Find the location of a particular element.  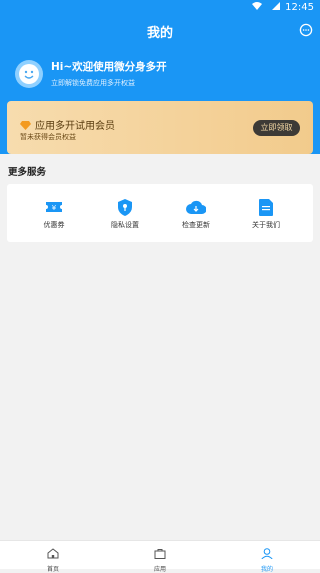

service-about: 关于我们 is located at coordinates (266, 214).